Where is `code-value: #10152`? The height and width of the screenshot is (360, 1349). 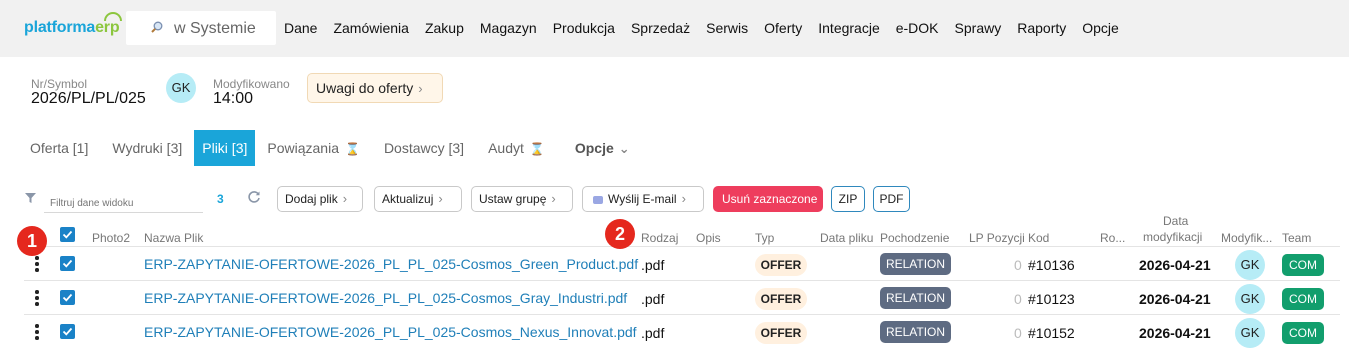 code-value: #10152 is located at coordinates (1051, 333).